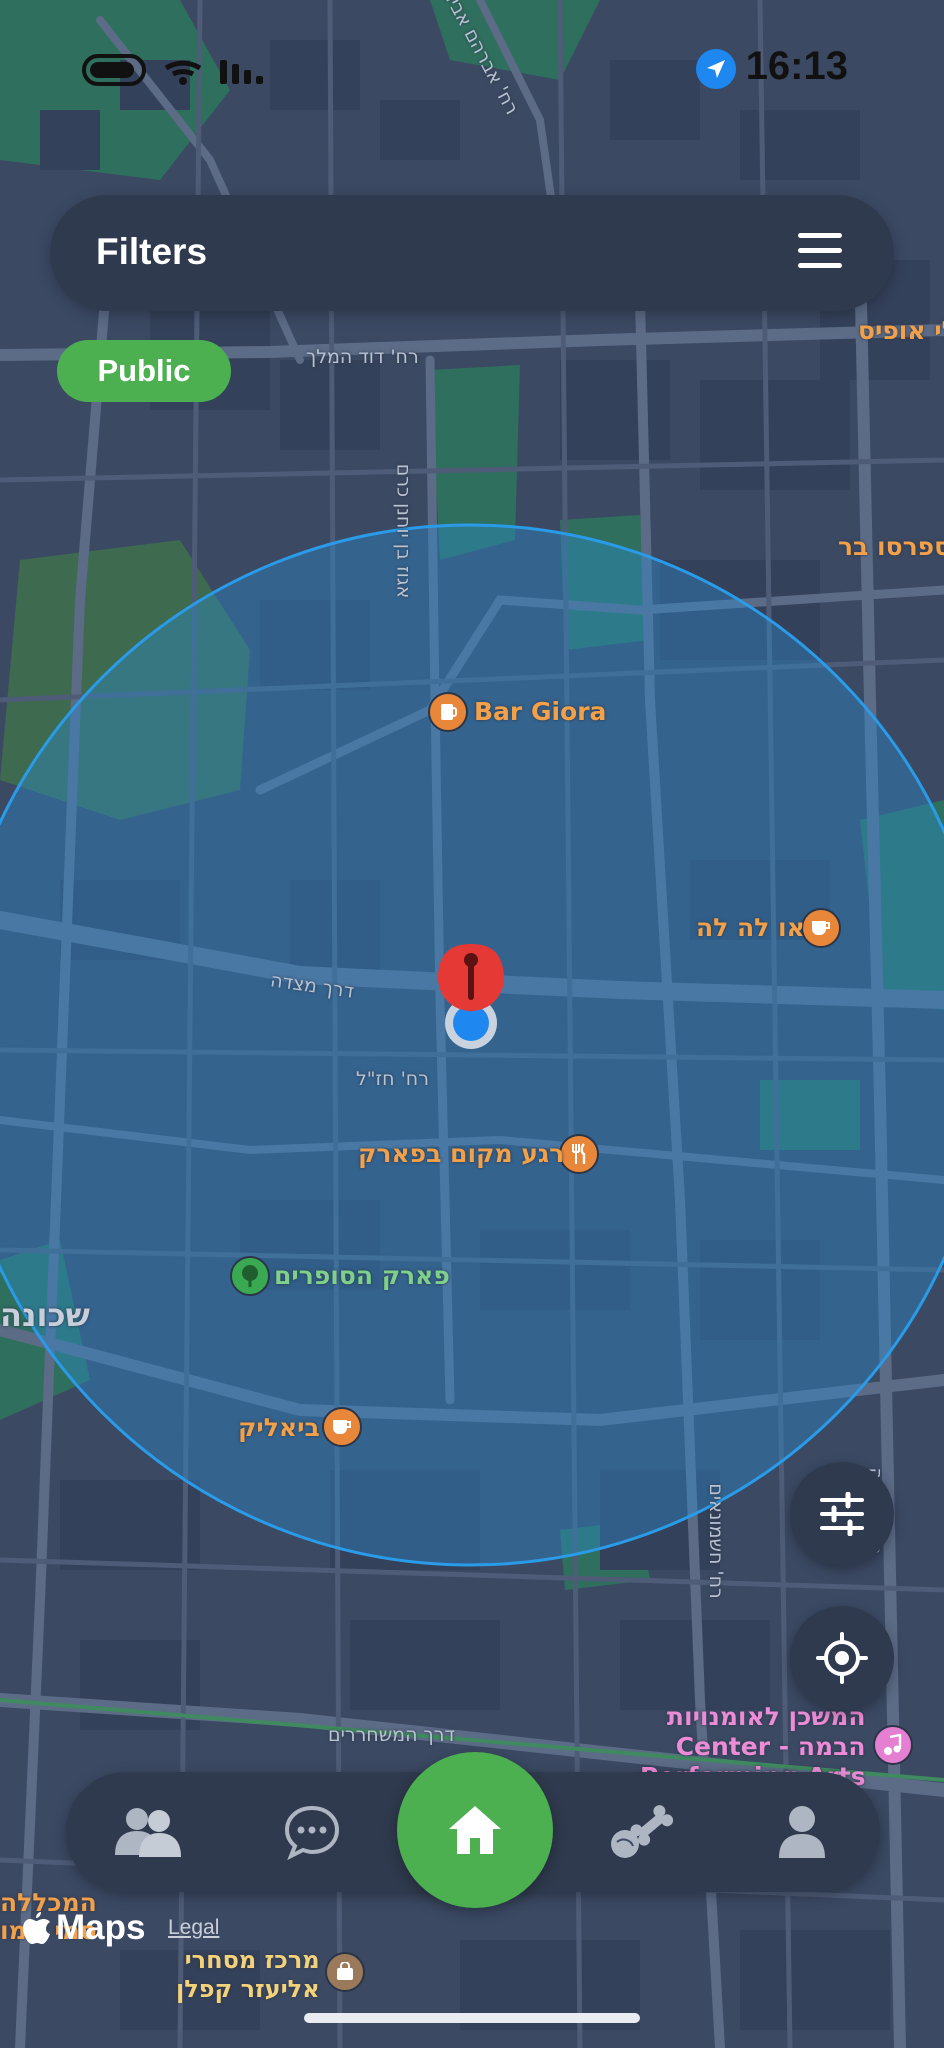 The image size is (944, 2048). I want to click on sliders-icon, so click(842, 1514).